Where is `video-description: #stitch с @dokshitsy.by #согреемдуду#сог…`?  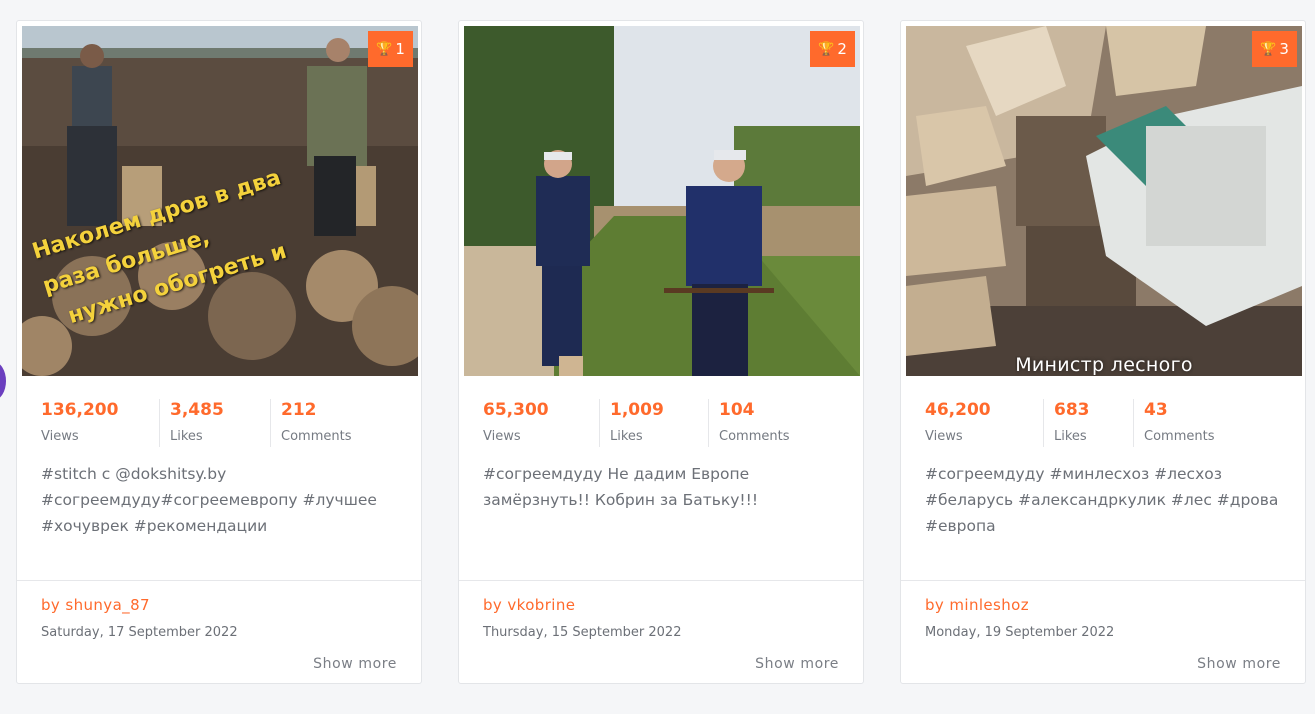
video-description: #stitch с @dokshitsy.by #согреемдуду#сог… is located at coordinates (209, 500).